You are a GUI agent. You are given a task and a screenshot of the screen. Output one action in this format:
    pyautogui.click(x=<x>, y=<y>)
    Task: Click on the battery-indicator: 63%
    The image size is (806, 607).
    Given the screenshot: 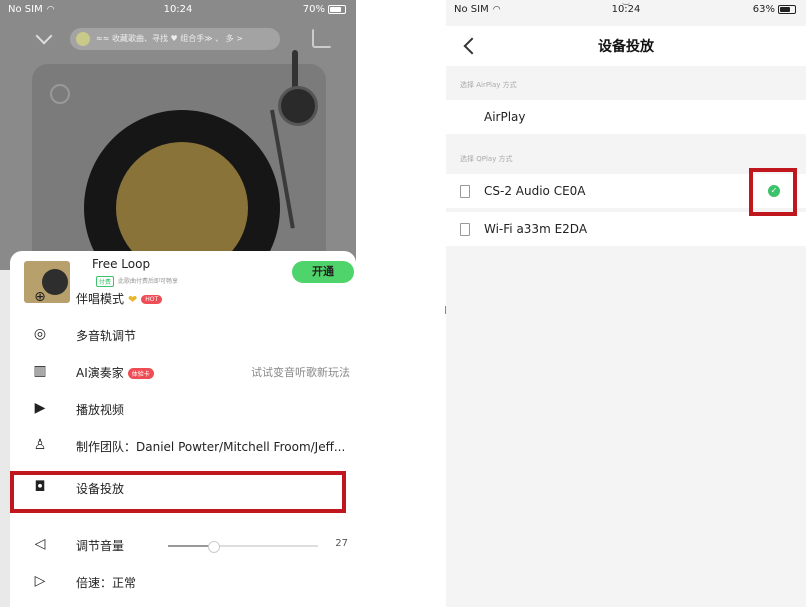 What is the action you would take?
    pyautogui.click(x=774, y=9)
    